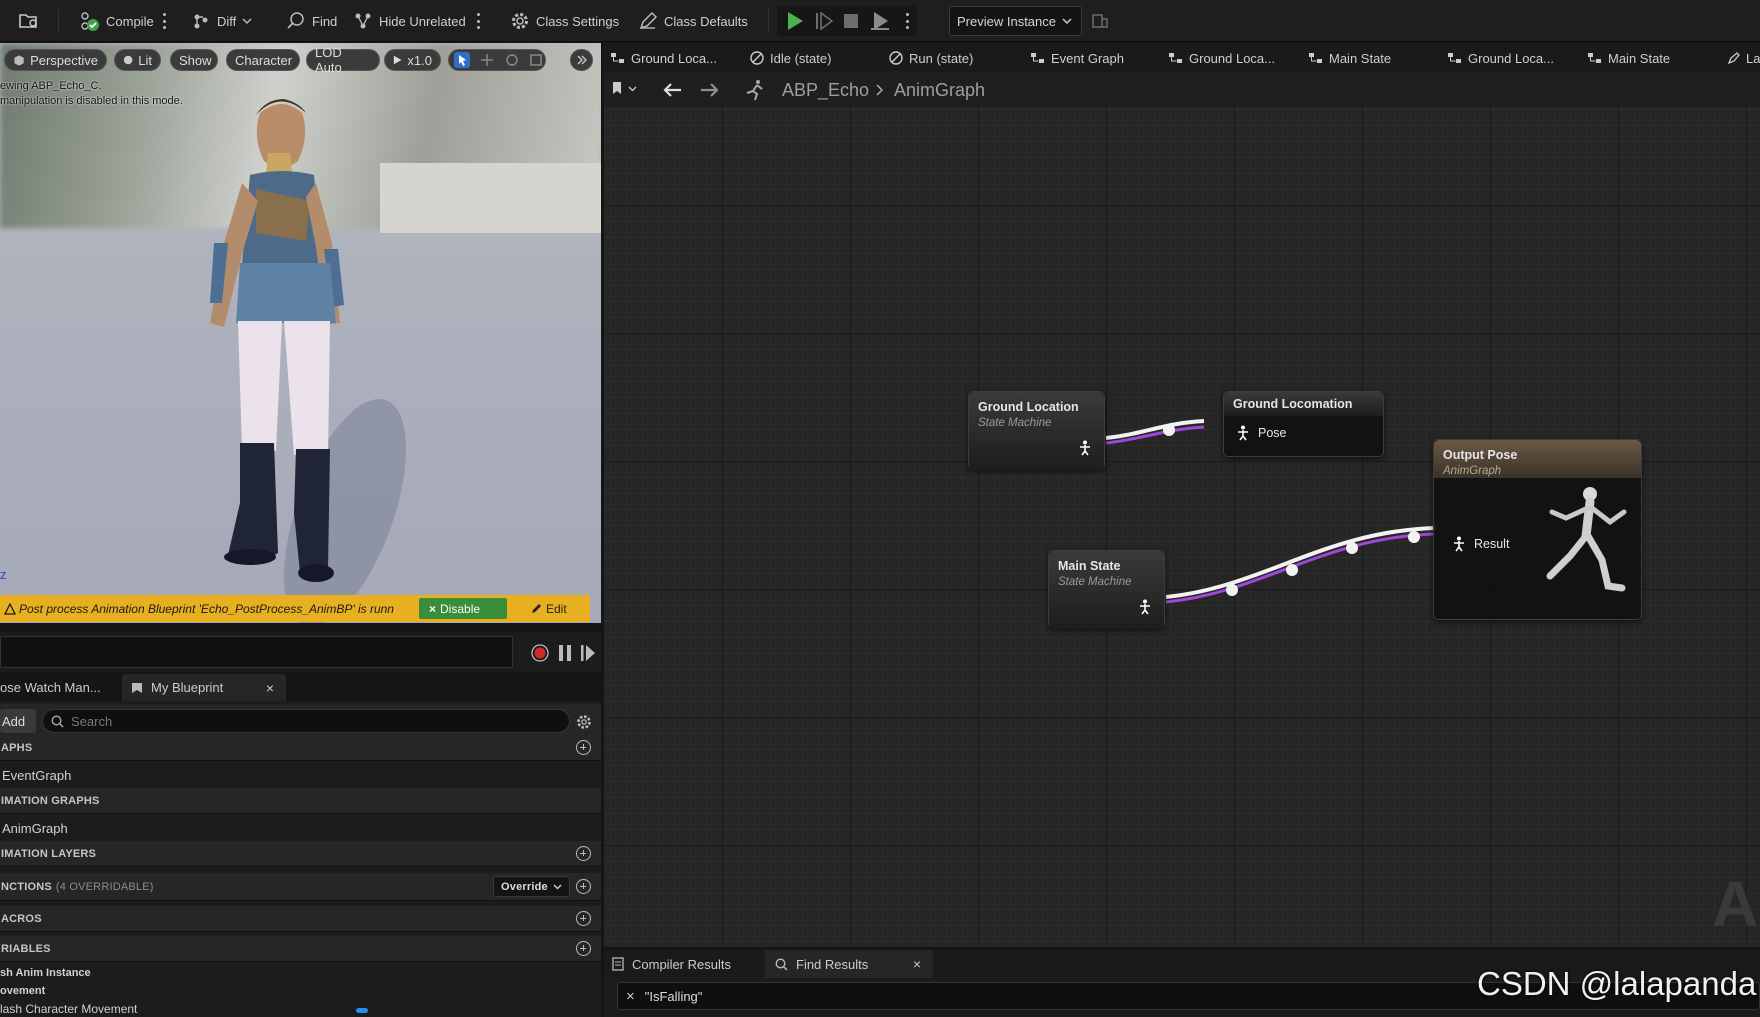  I want to click on item-event-graph: EventGraph, so click(36, 775).